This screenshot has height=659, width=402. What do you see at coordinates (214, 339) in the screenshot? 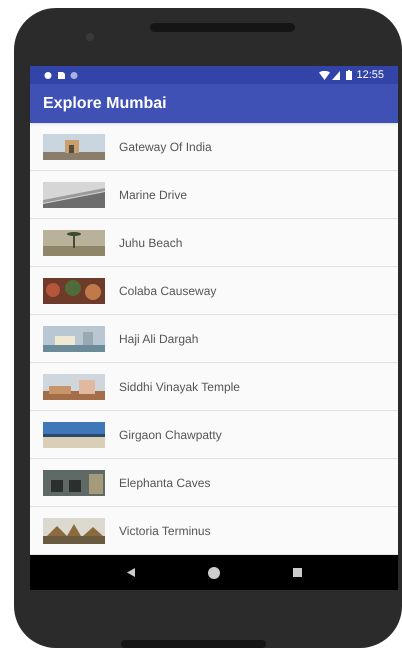
I see `place-row: Haji Ali Dargah` at bounding box center [214, 339].